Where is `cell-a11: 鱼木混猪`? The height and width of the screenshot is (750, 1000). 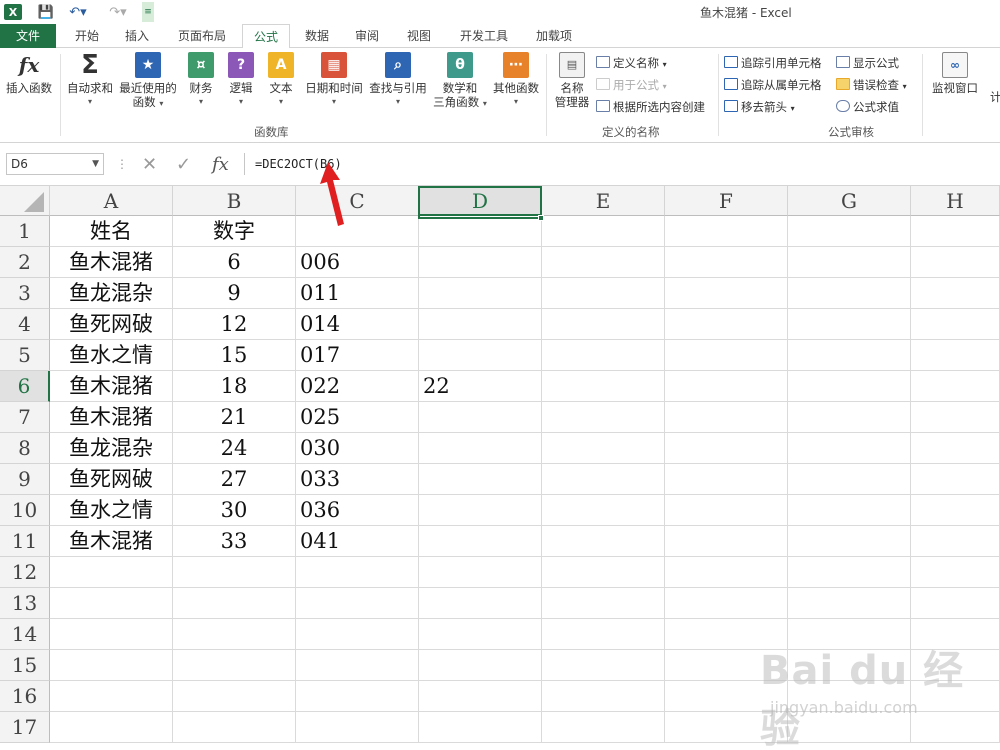
cell-a11: 鱼木混猪 is located at coordinates (111, 541).